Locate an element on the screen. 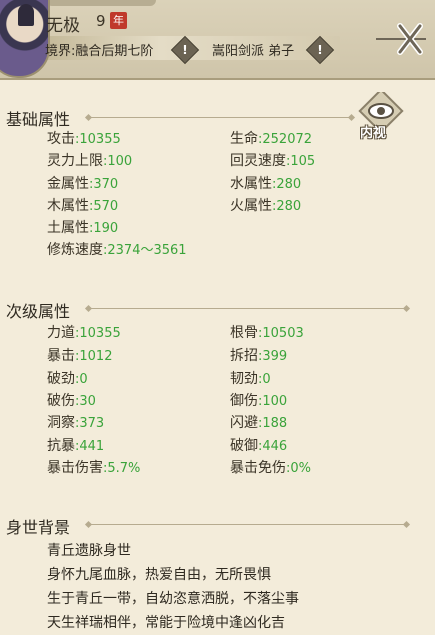  basic-divider is located at coordinates (220, 117).